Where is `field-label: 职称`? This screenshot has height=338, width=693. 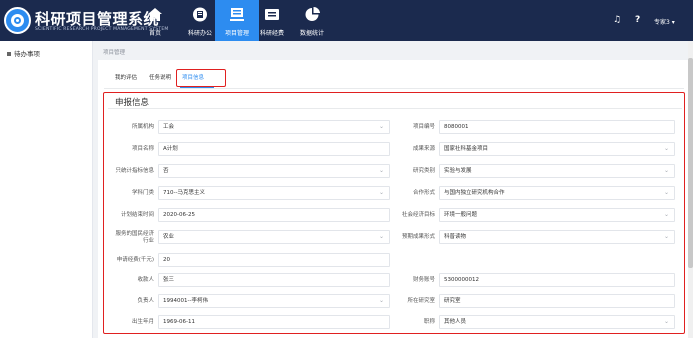 field-label: 职称 is located at coordinates (429, 322).